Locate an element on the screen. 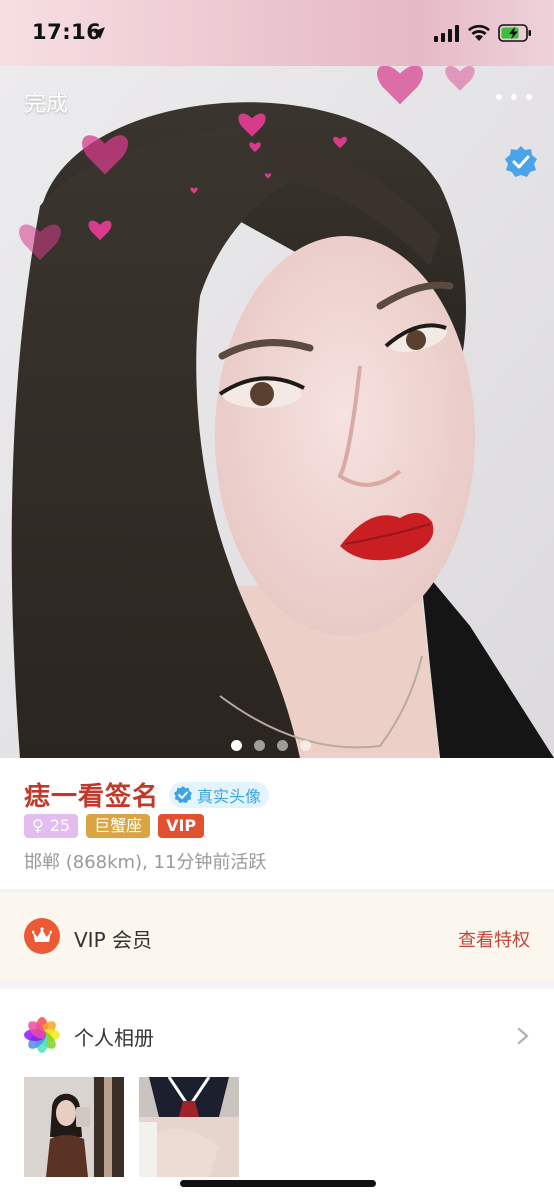  location-activity: 邯郸 (868km), 11分钟前活跃 is located at coordinates (145, 862).